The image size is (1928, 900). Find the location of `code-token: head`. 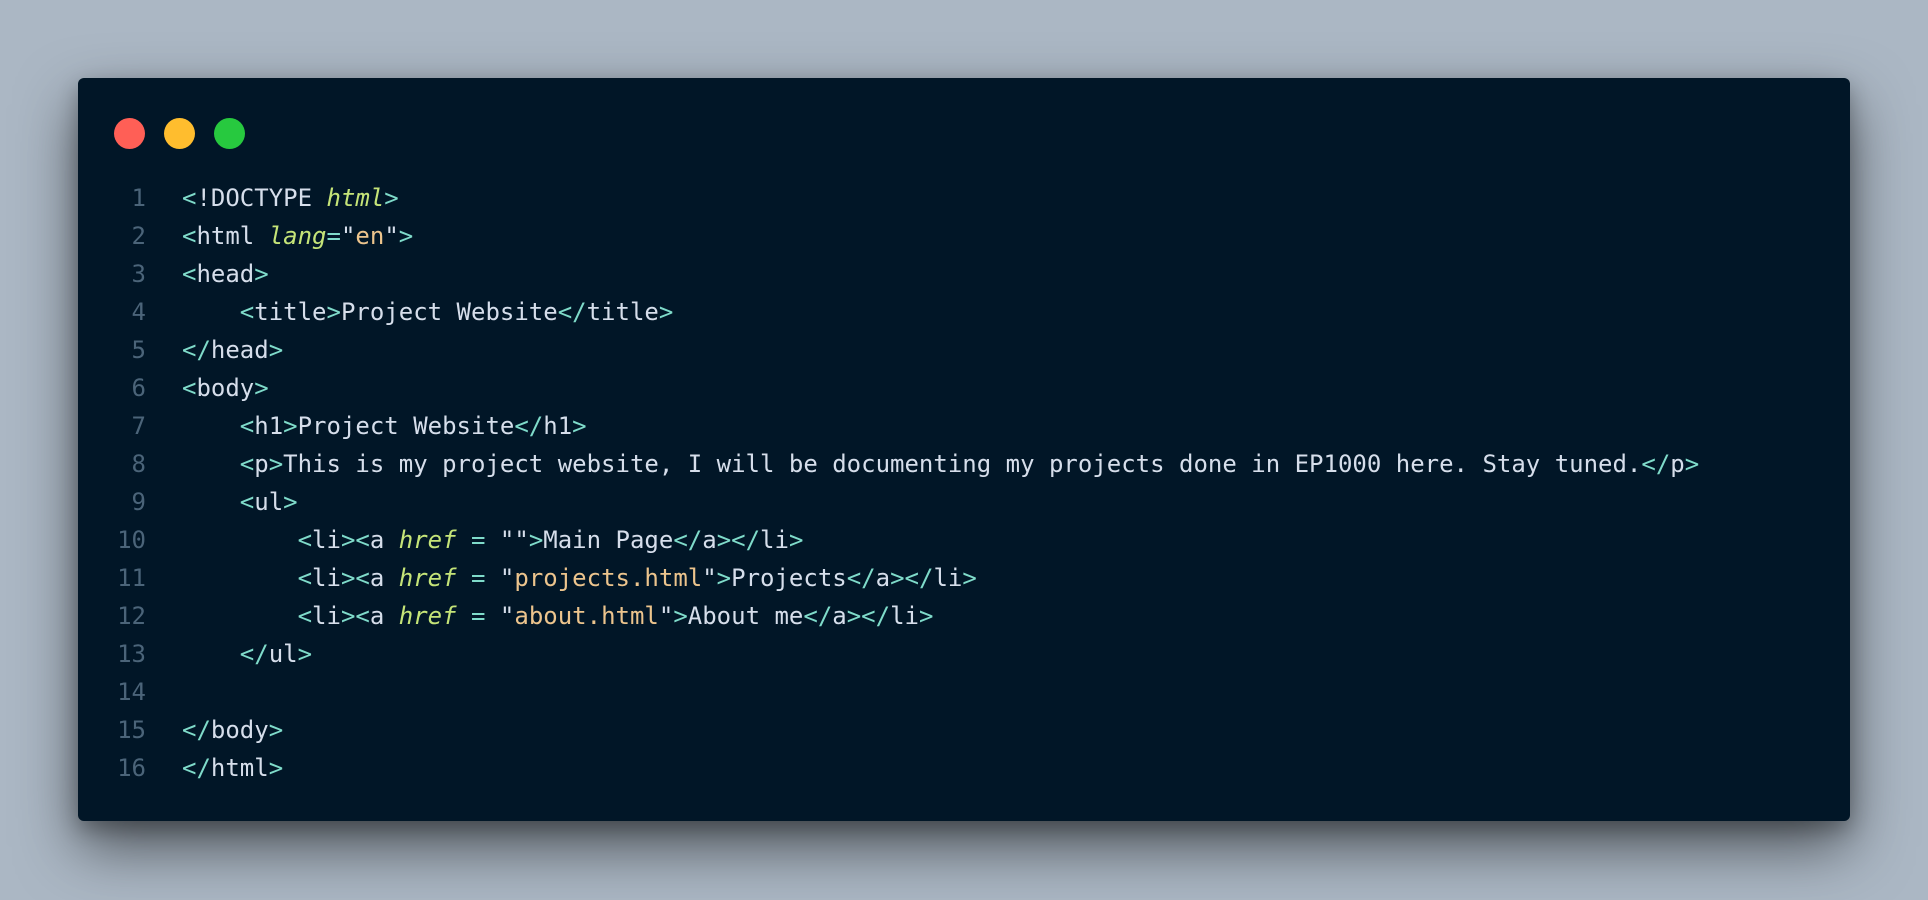

code-token: head is located at coordinates (225, 274).